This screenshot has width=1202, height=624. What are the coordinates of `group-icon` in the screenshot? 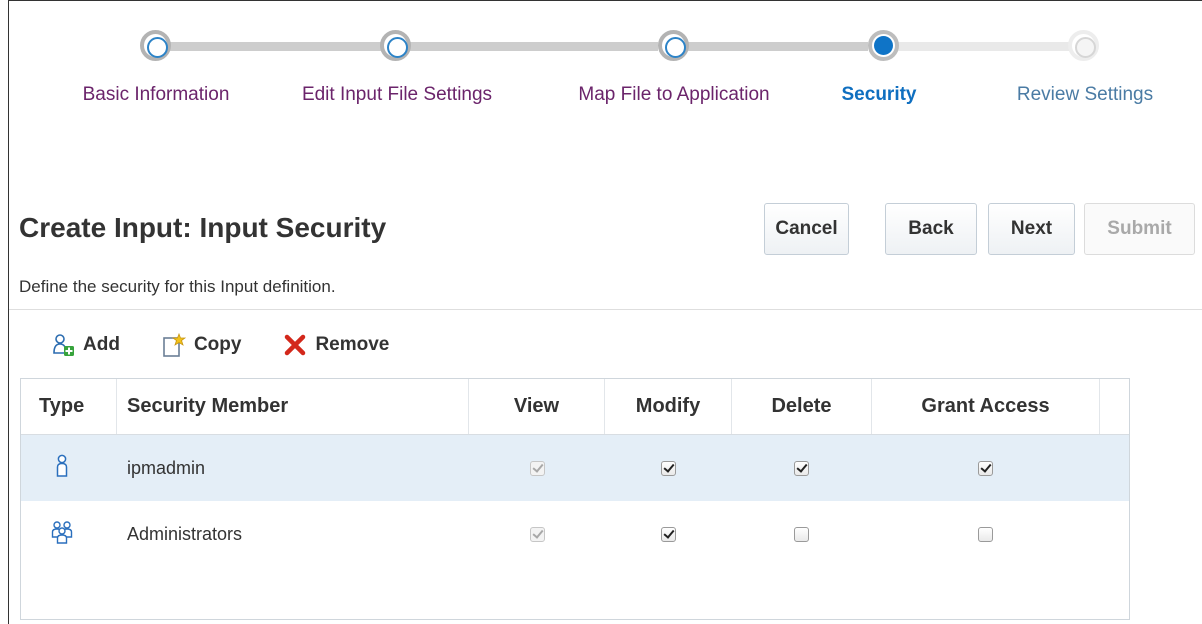 It's located at (62, 534).